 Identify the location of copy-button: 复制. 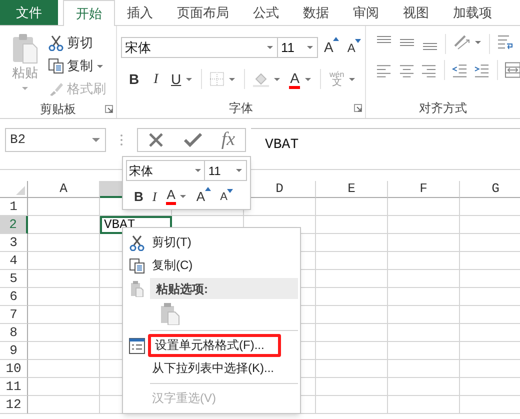
(77, 66).